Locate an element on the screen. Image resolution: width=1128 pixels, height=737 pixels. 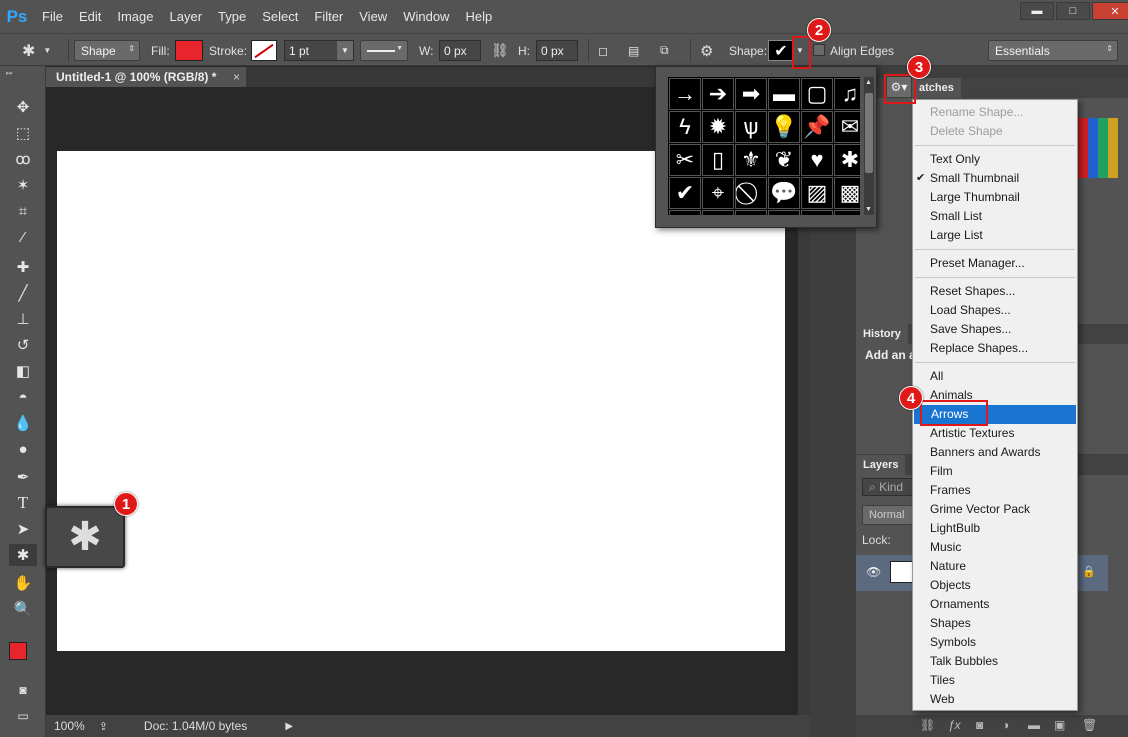
zoom-tool-icon: 🔍 is located at coordinates (23, 609).